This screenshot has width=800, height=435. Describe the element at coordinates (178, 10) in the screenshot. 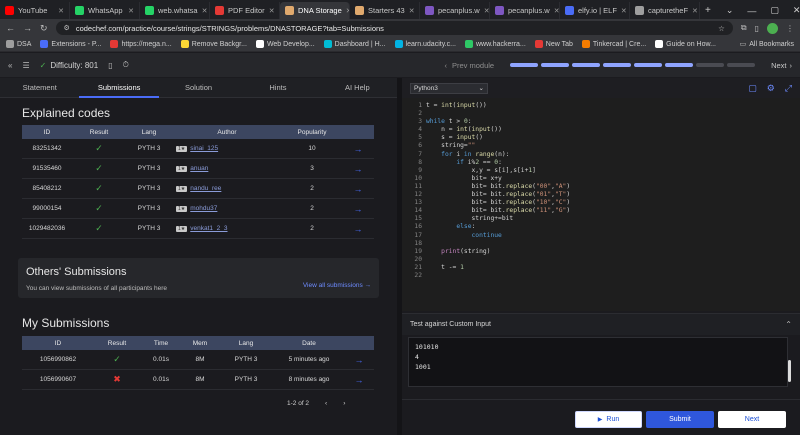

I see `tab-label: web.whatsa` at that location.